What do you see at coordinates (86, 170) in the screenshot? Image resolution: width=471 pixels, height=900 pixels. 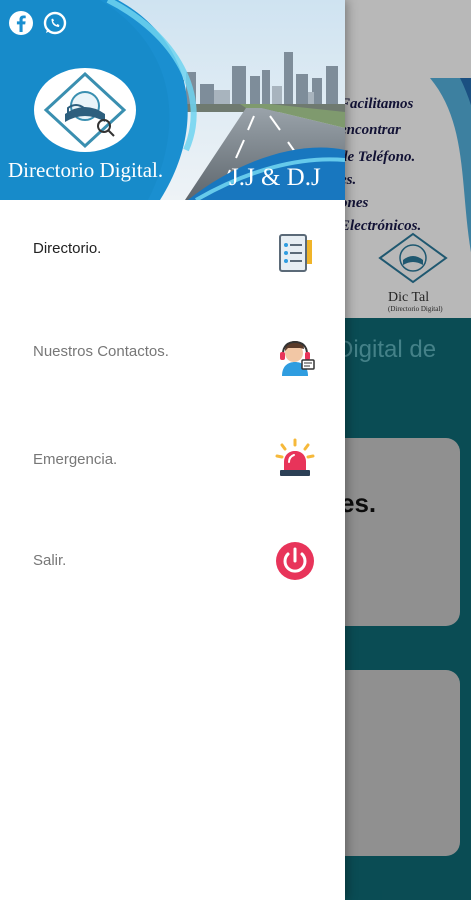 I see `header-title: Directorio Digital.` at bounding box center [86, 170].